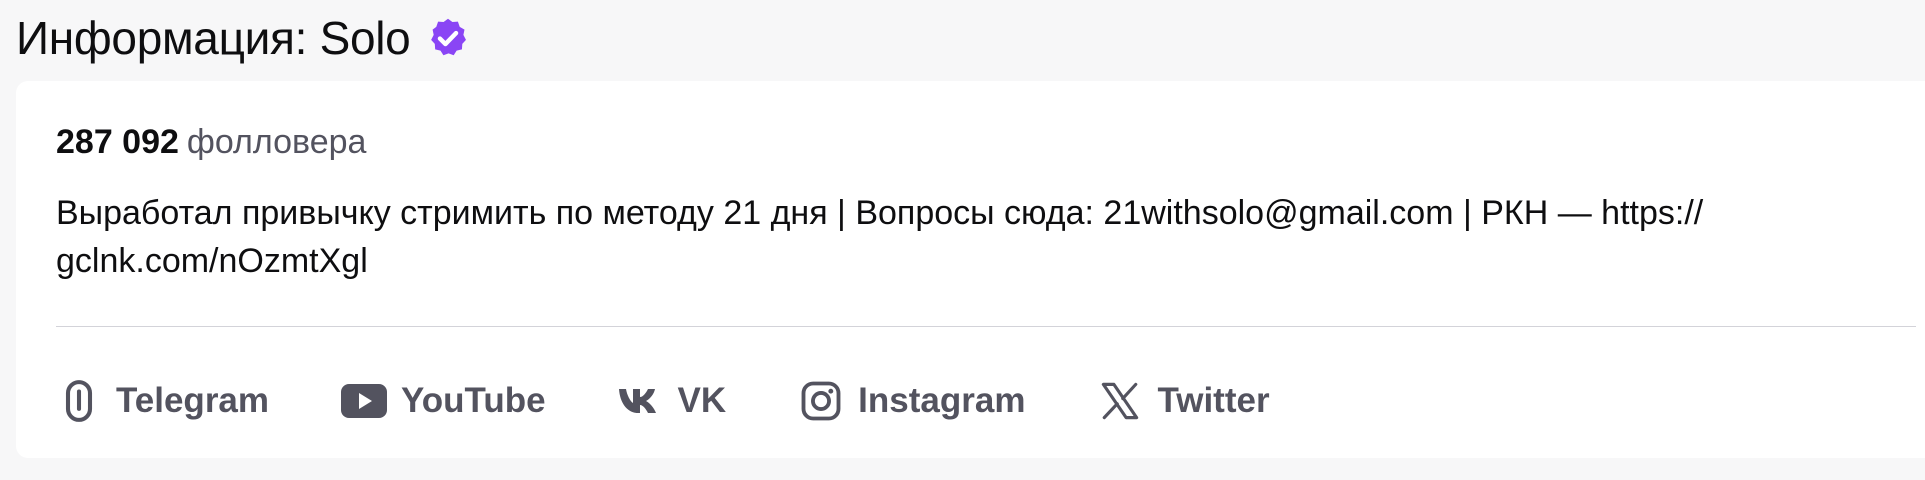 This screenshot has height=480, width=1925. What do you see at coordinates (821, 401) in the screenshot?
I see `instagram-icon` at bounding box center [821, 401].